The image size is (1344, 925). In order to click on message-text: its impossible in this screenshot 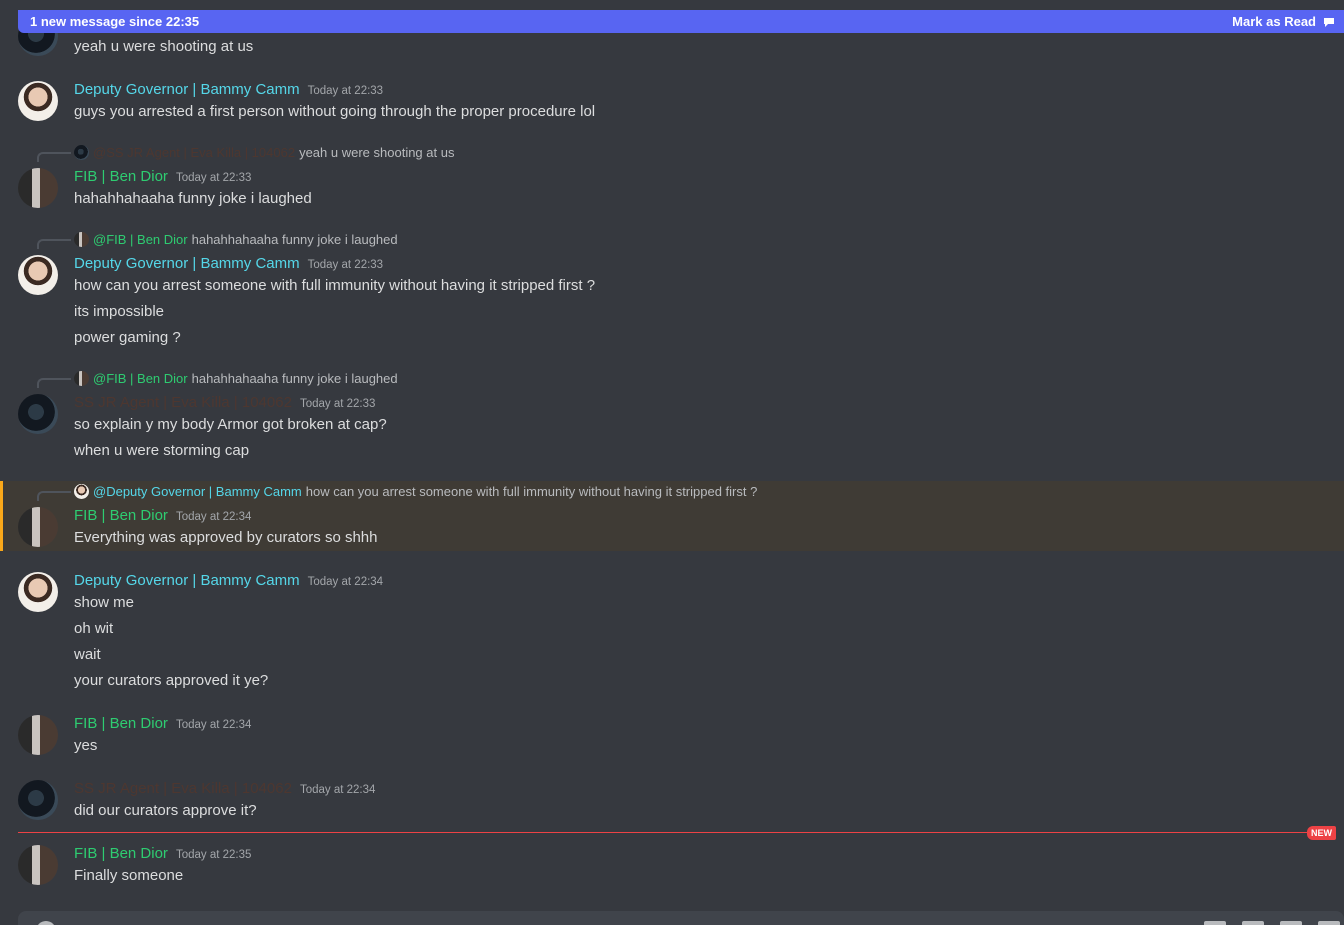, I will do `click(119, 311)`.